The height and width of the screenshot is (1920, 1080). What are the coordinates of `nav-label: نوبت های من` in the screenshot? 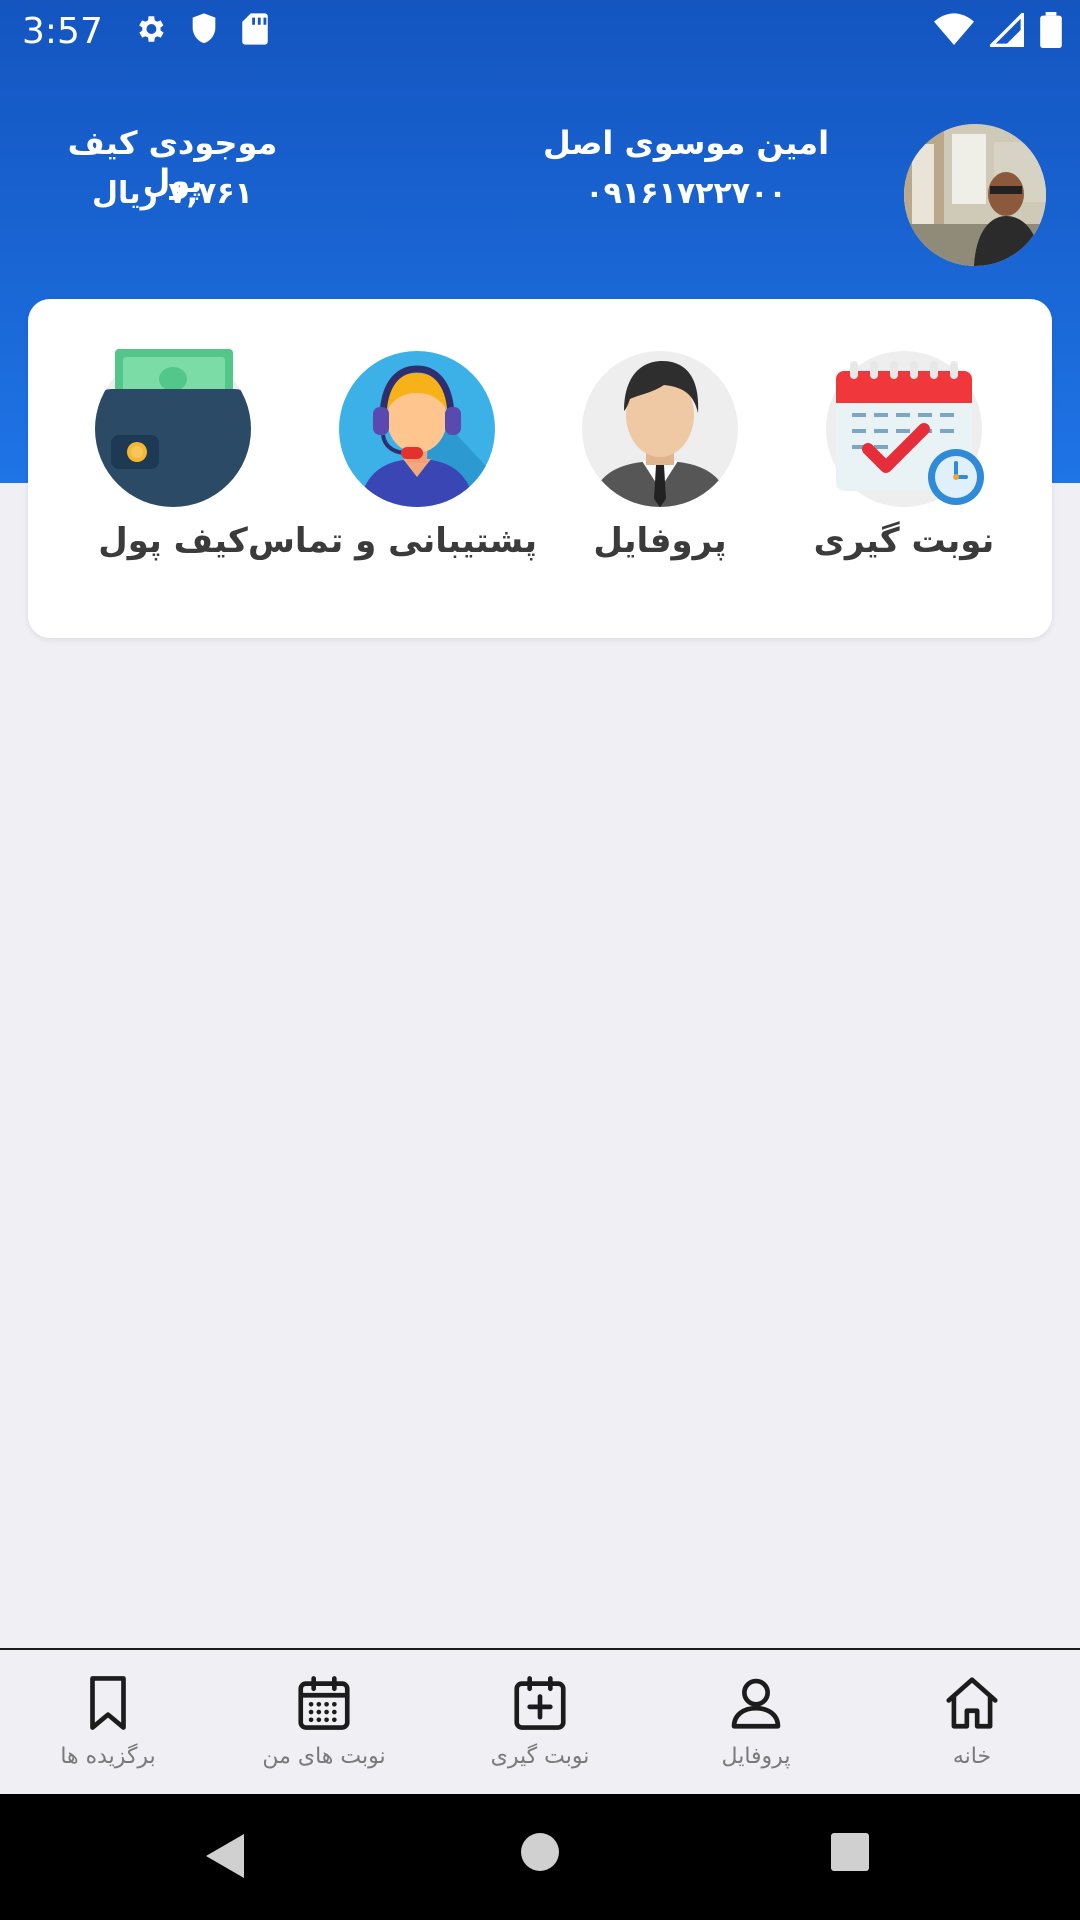 It's located at (324, 1756).